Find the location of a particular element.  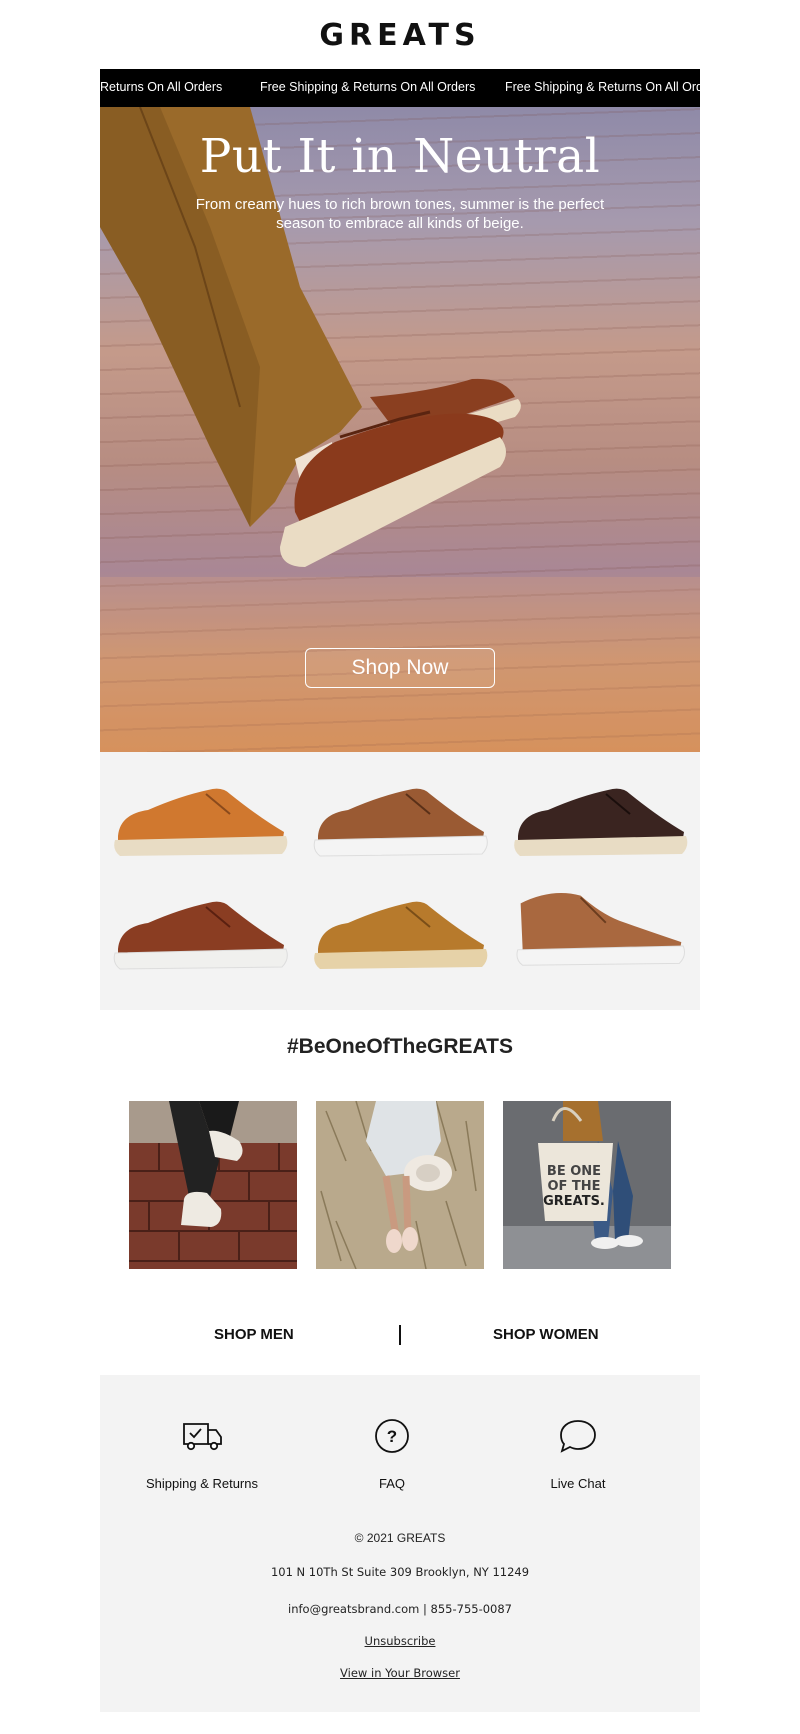

hero-title: Put It in Neutral is located at coordinates (400, 156).